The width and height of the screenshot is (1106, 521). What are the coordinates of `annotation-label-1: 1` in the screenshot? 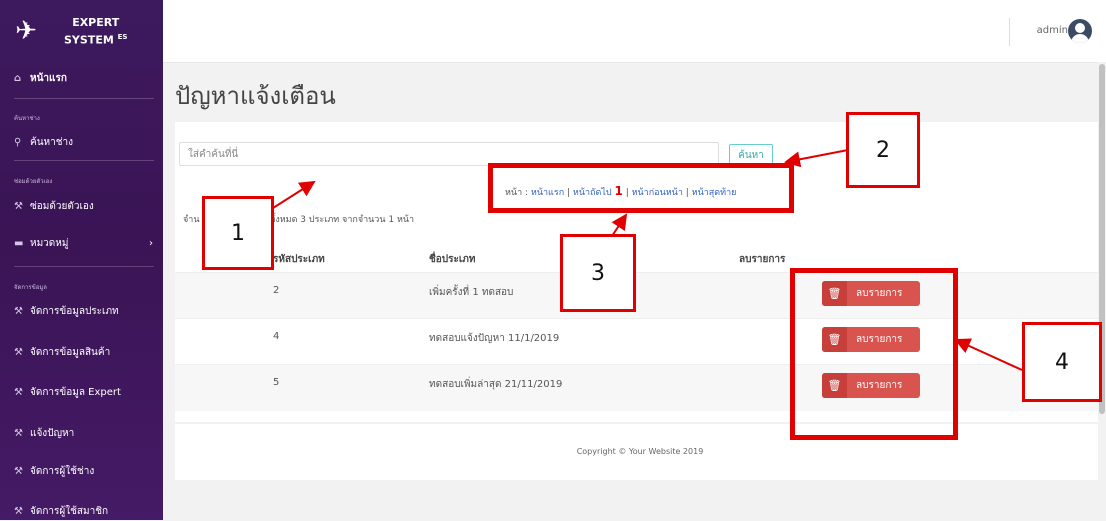 It's located at (238, 233).